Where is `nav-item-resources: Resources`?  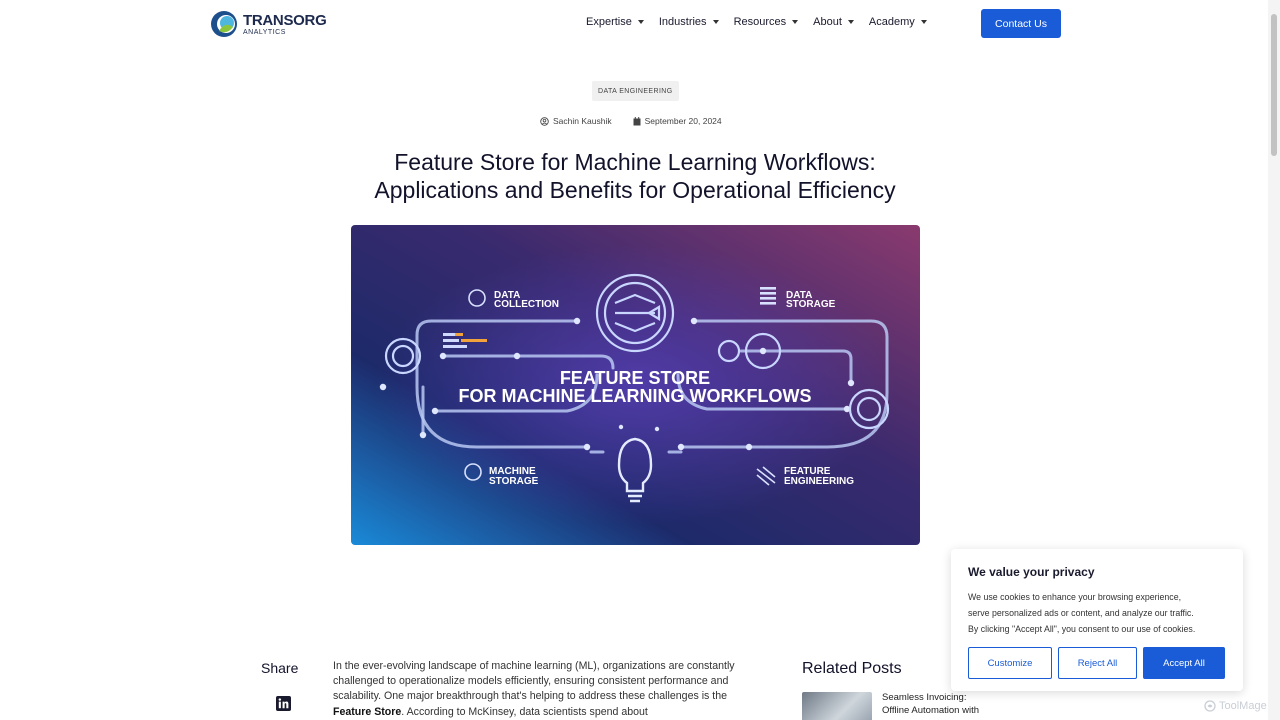
nav-item-resources: Resources is located at coordinates (766, 22).